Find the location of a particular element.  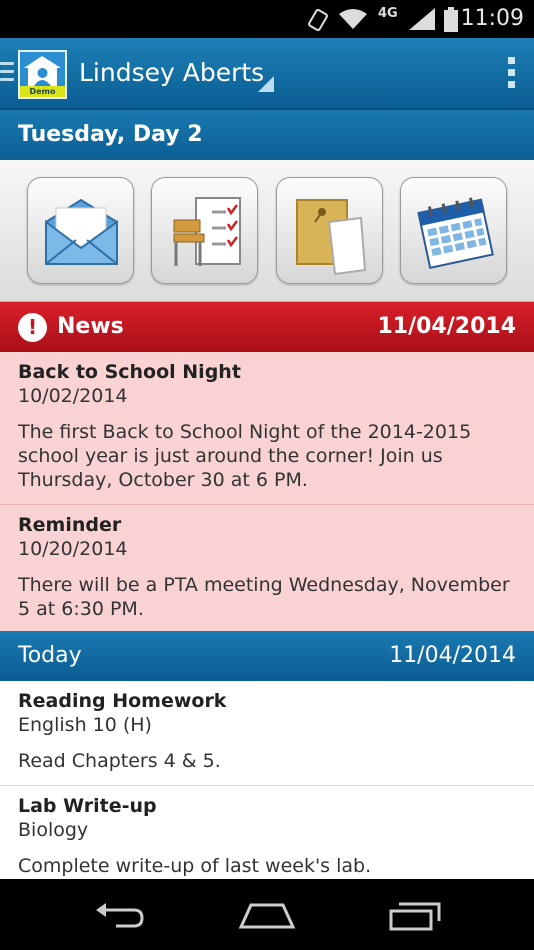

drawer-menu-icon is located at coordinates (7, 74).